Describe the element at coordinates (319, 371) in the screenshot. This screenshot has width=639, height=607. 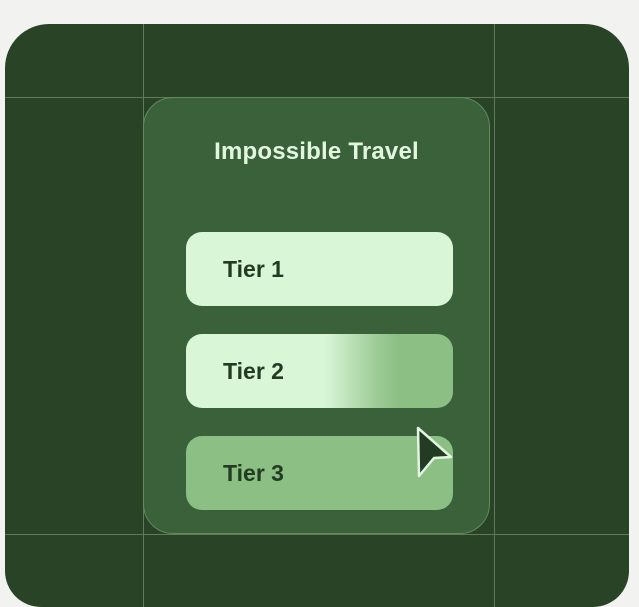
I see `tier-2-option: Tier 2` at that location.